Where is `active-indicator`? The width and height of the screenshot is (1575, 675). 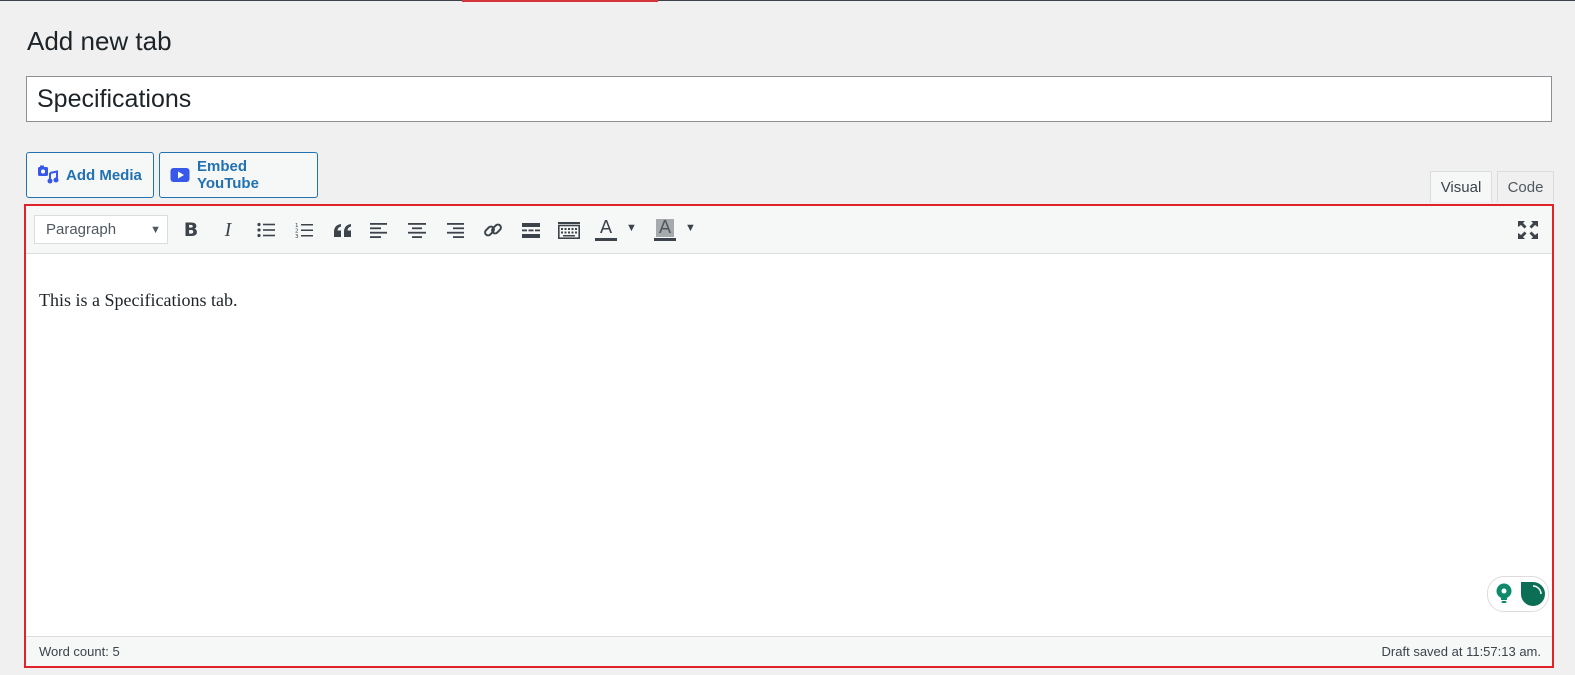 active-indicator is located at coordinates (560, 1).